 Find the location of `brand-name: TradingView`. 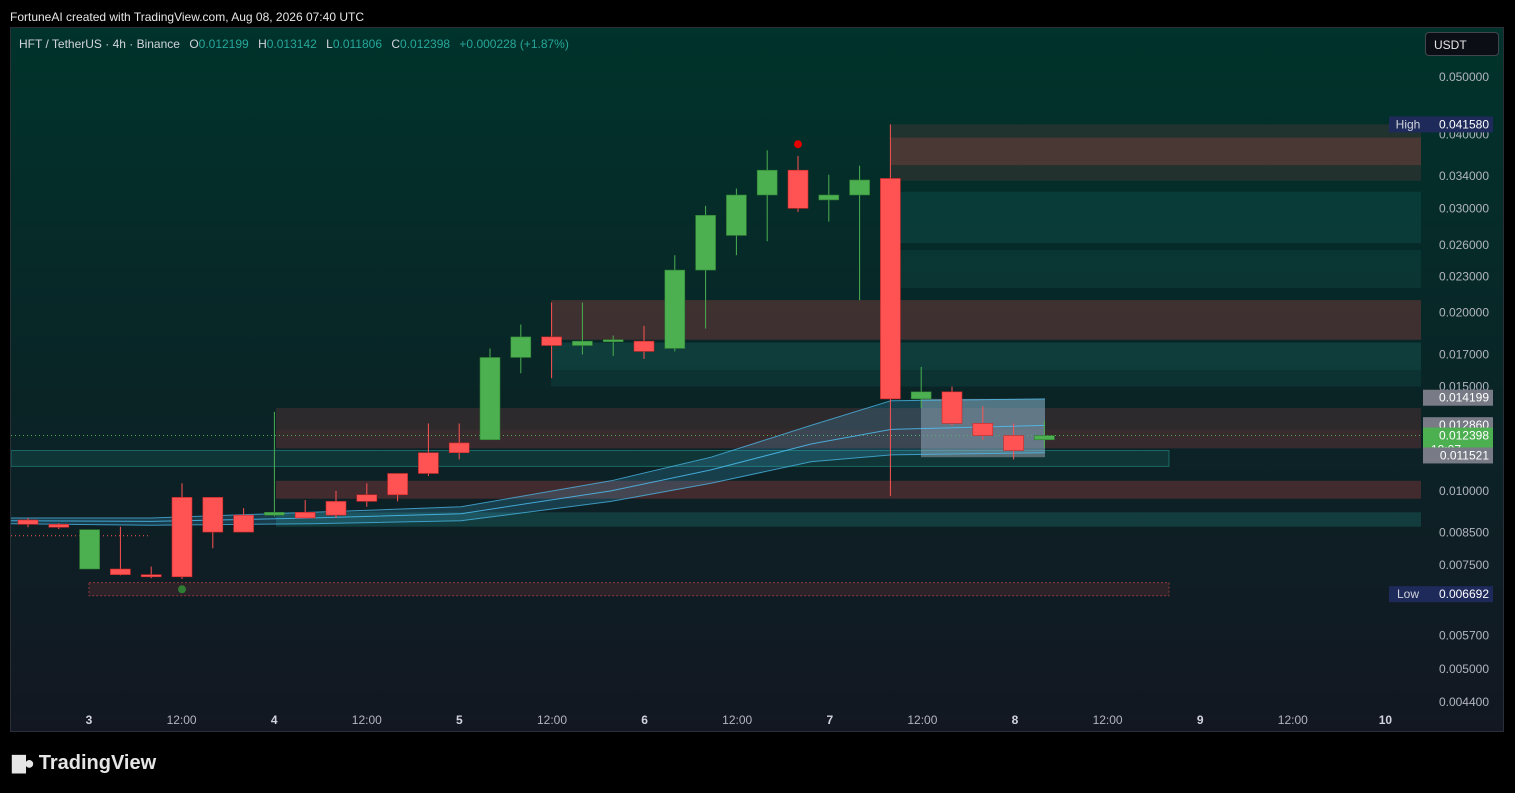

brand-name: TradingView is located at coordinates (97, 763).